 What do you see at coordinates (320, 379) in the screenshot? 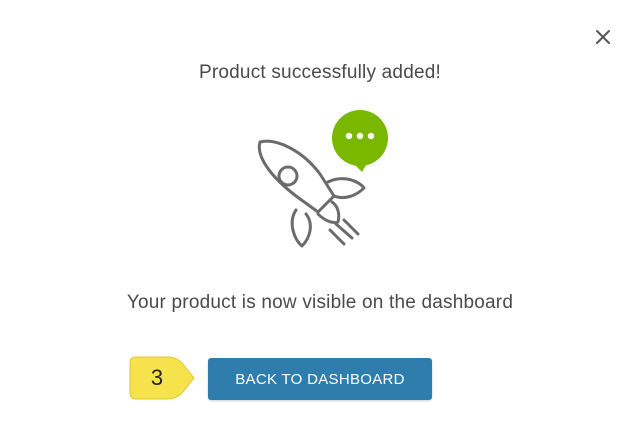
I see `back-to-dashboard-button: BACK TO DASHBOARD` at bounding box center [320, 379].